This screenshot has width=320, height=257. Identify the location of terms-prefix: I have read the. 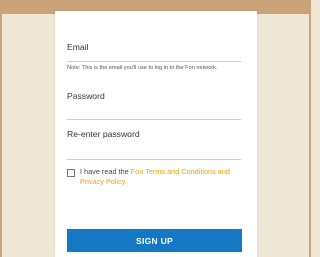
(105, 171).